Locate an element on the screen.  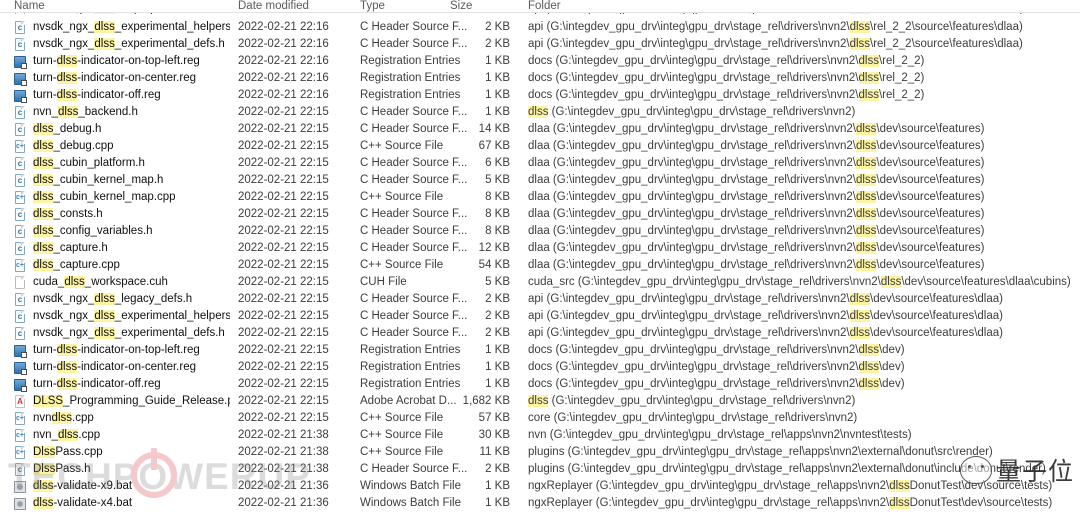
file-name-text: turn-dlss-indicator-off.reg is located at coordinates (97, 384).